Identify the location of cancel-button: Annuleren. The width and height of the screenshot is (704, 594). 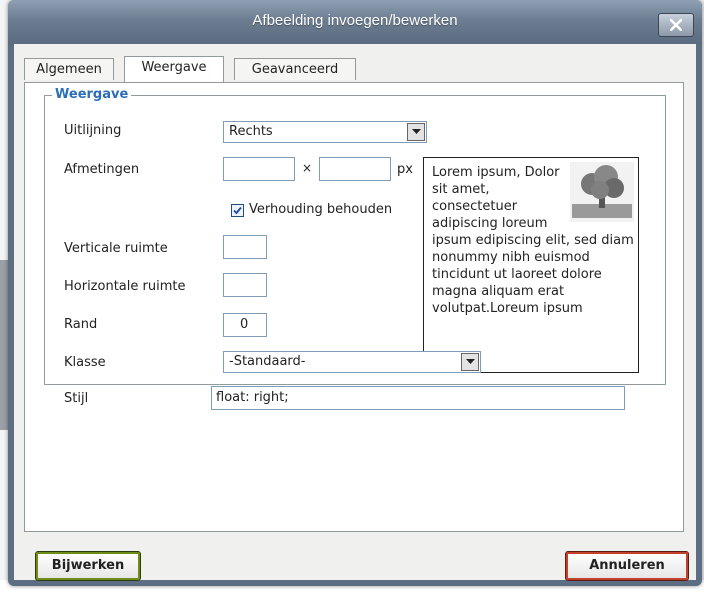
(627, 566).